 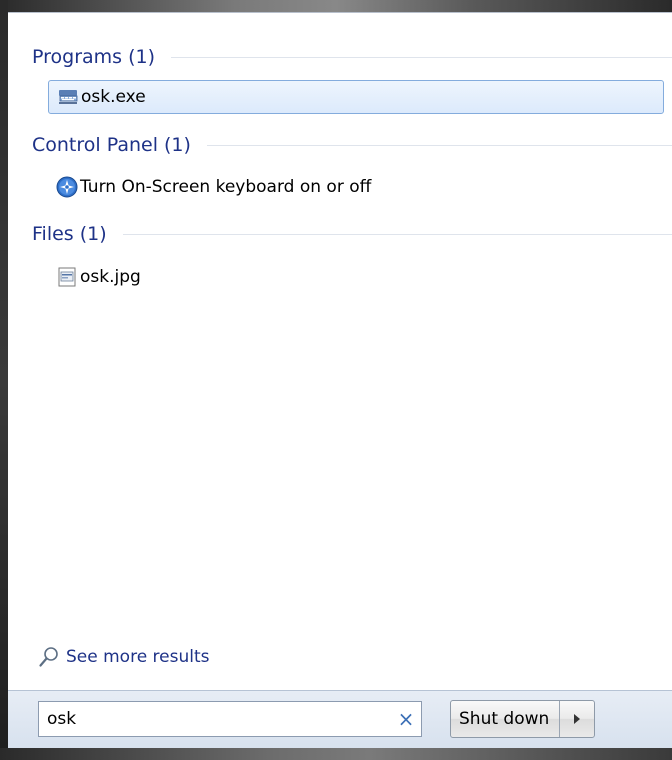 What do you see at coordinates (67, 187) in the screenshot?
I see `ease-of-access-icon` at bounding box center [67, 187].